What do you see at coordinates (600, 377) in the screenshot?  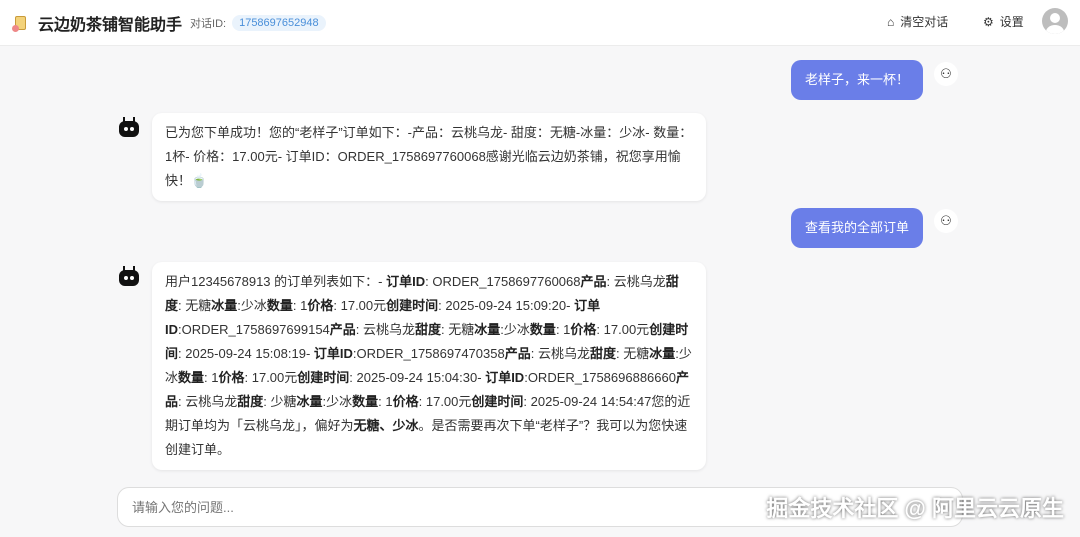 I see `text-segment: :ORDER_1758696886660` at bounding box center [600, 377].